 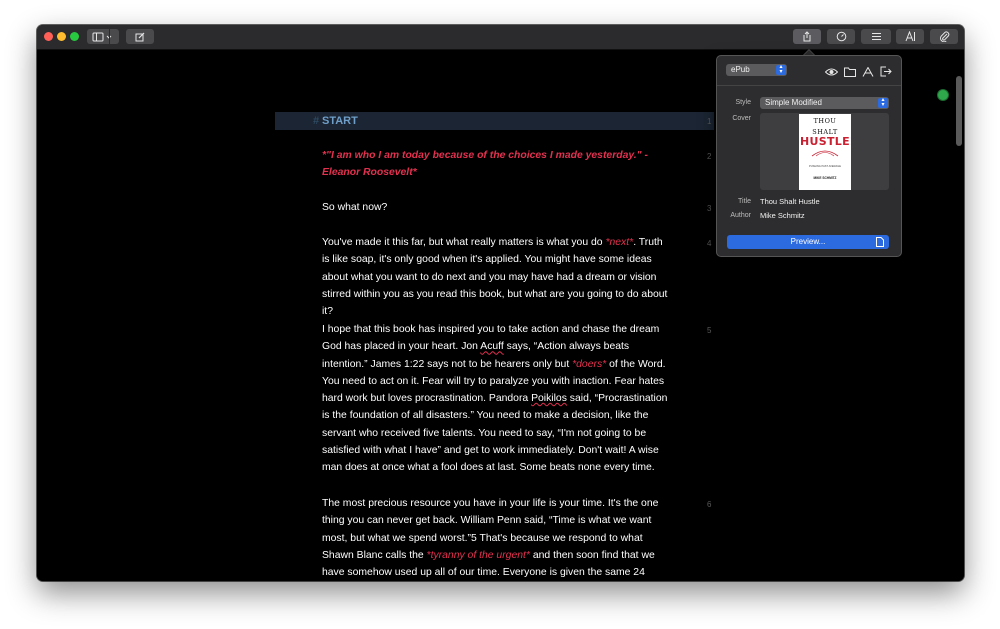 What do you see at coordinates (619, 242) in the screenshot?
I see `emphasis-text: *next*` at bounding box center [619, 242].